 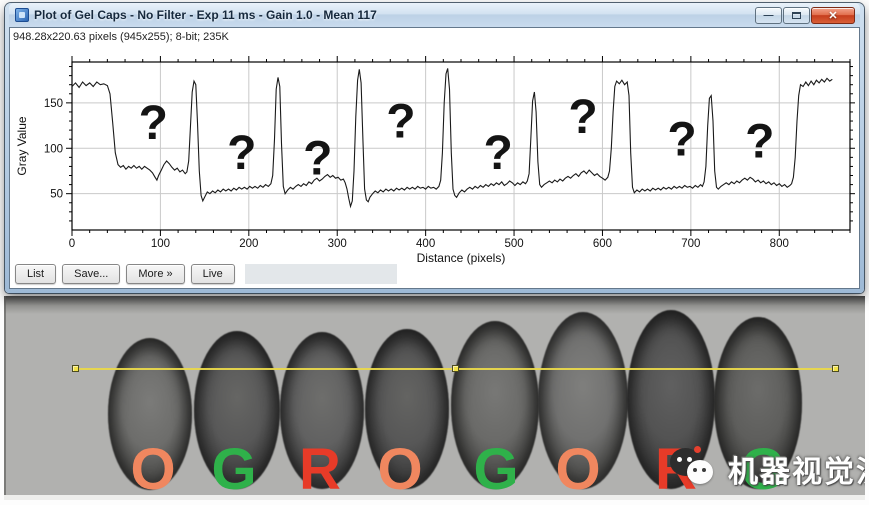 What do you see at coordinates (56, 195) in the screenshot?
I see `y-tick-label: 50` at bounding box center [56, 195].